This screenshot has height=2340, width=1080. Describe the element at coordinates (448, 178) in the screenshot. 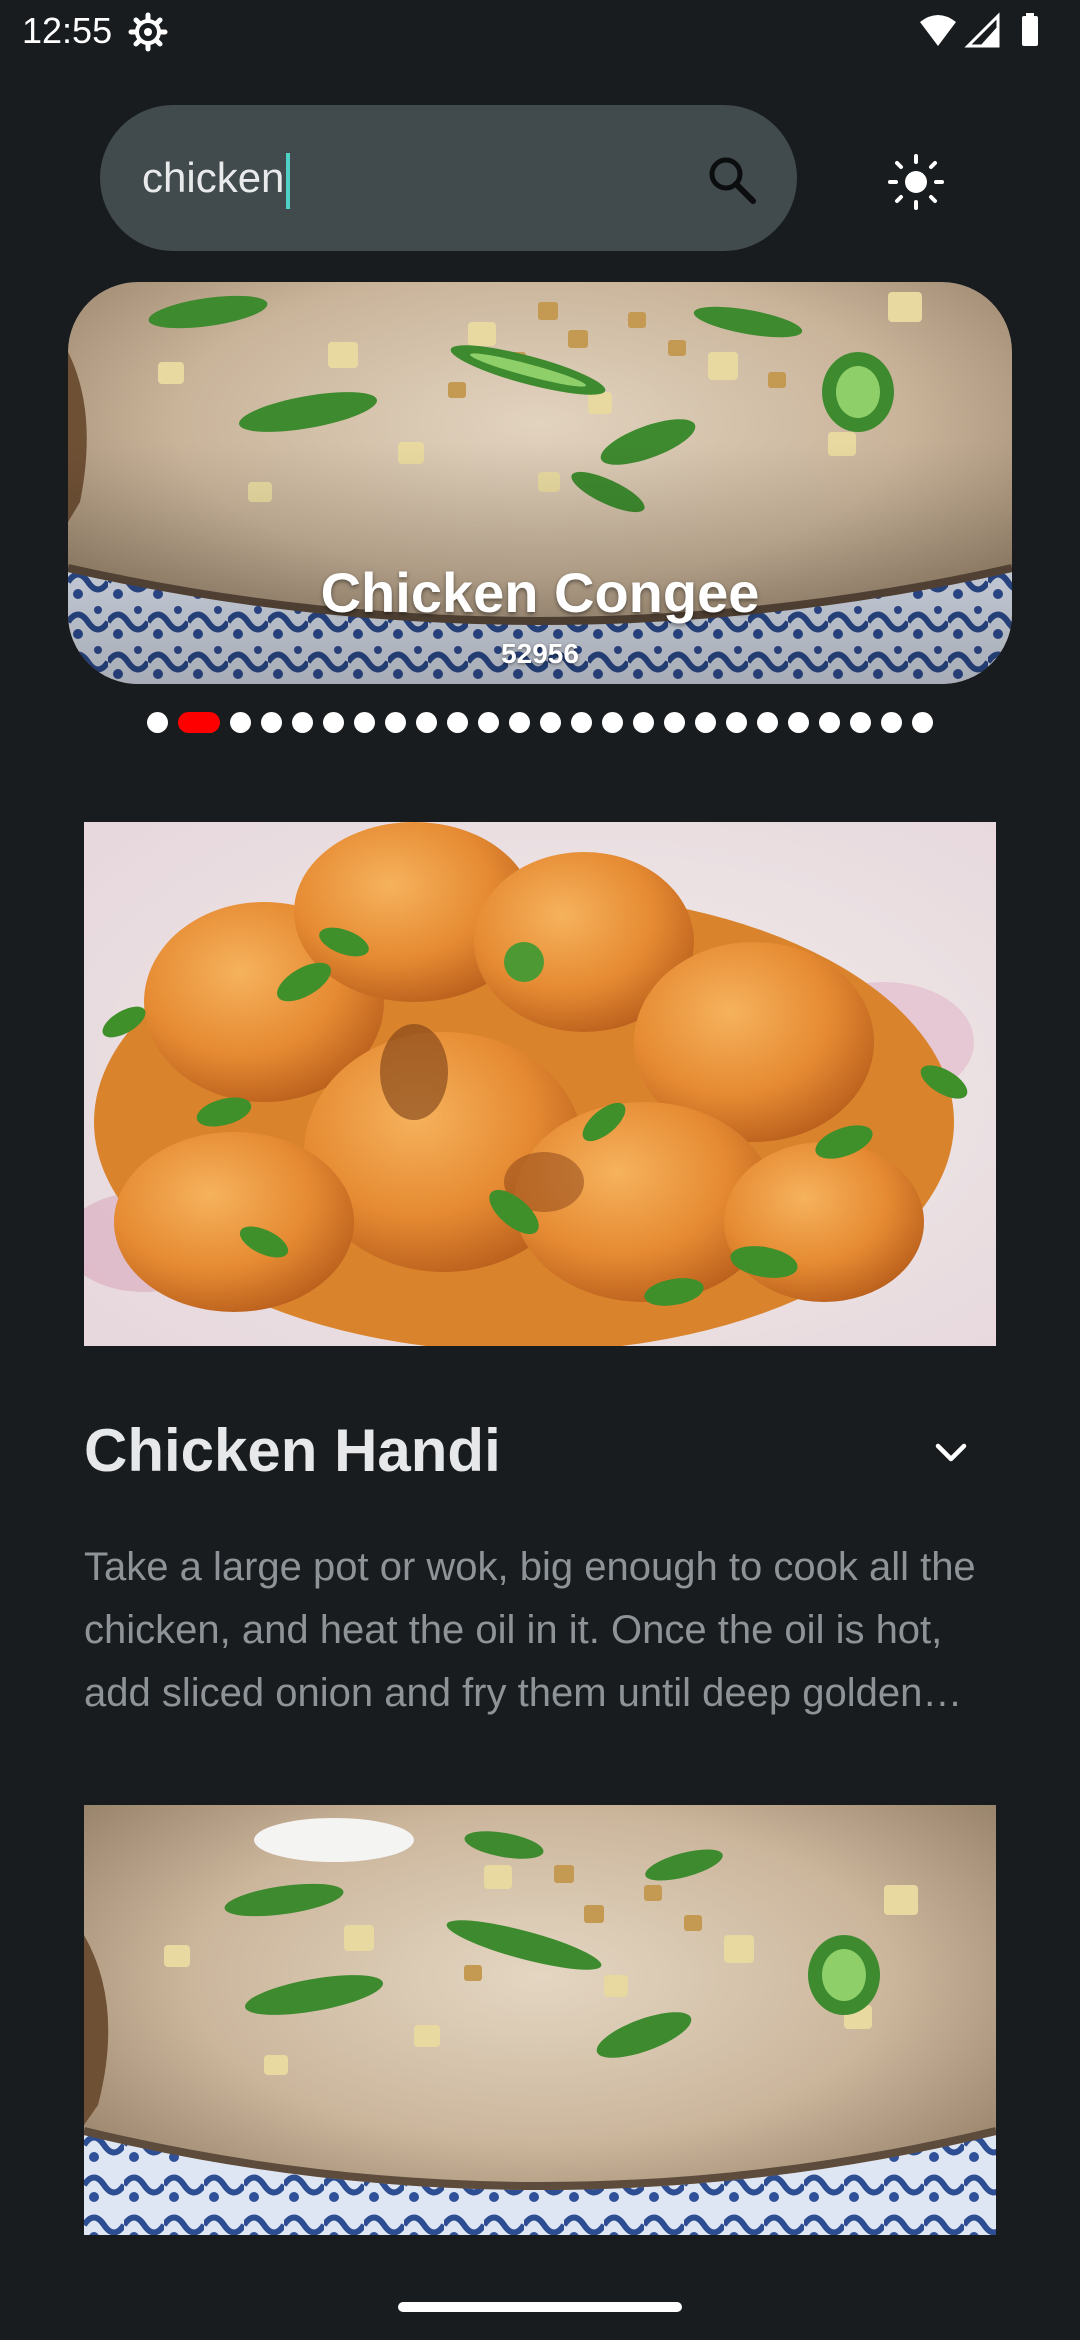

I see `search-bar: chicken` at that location.